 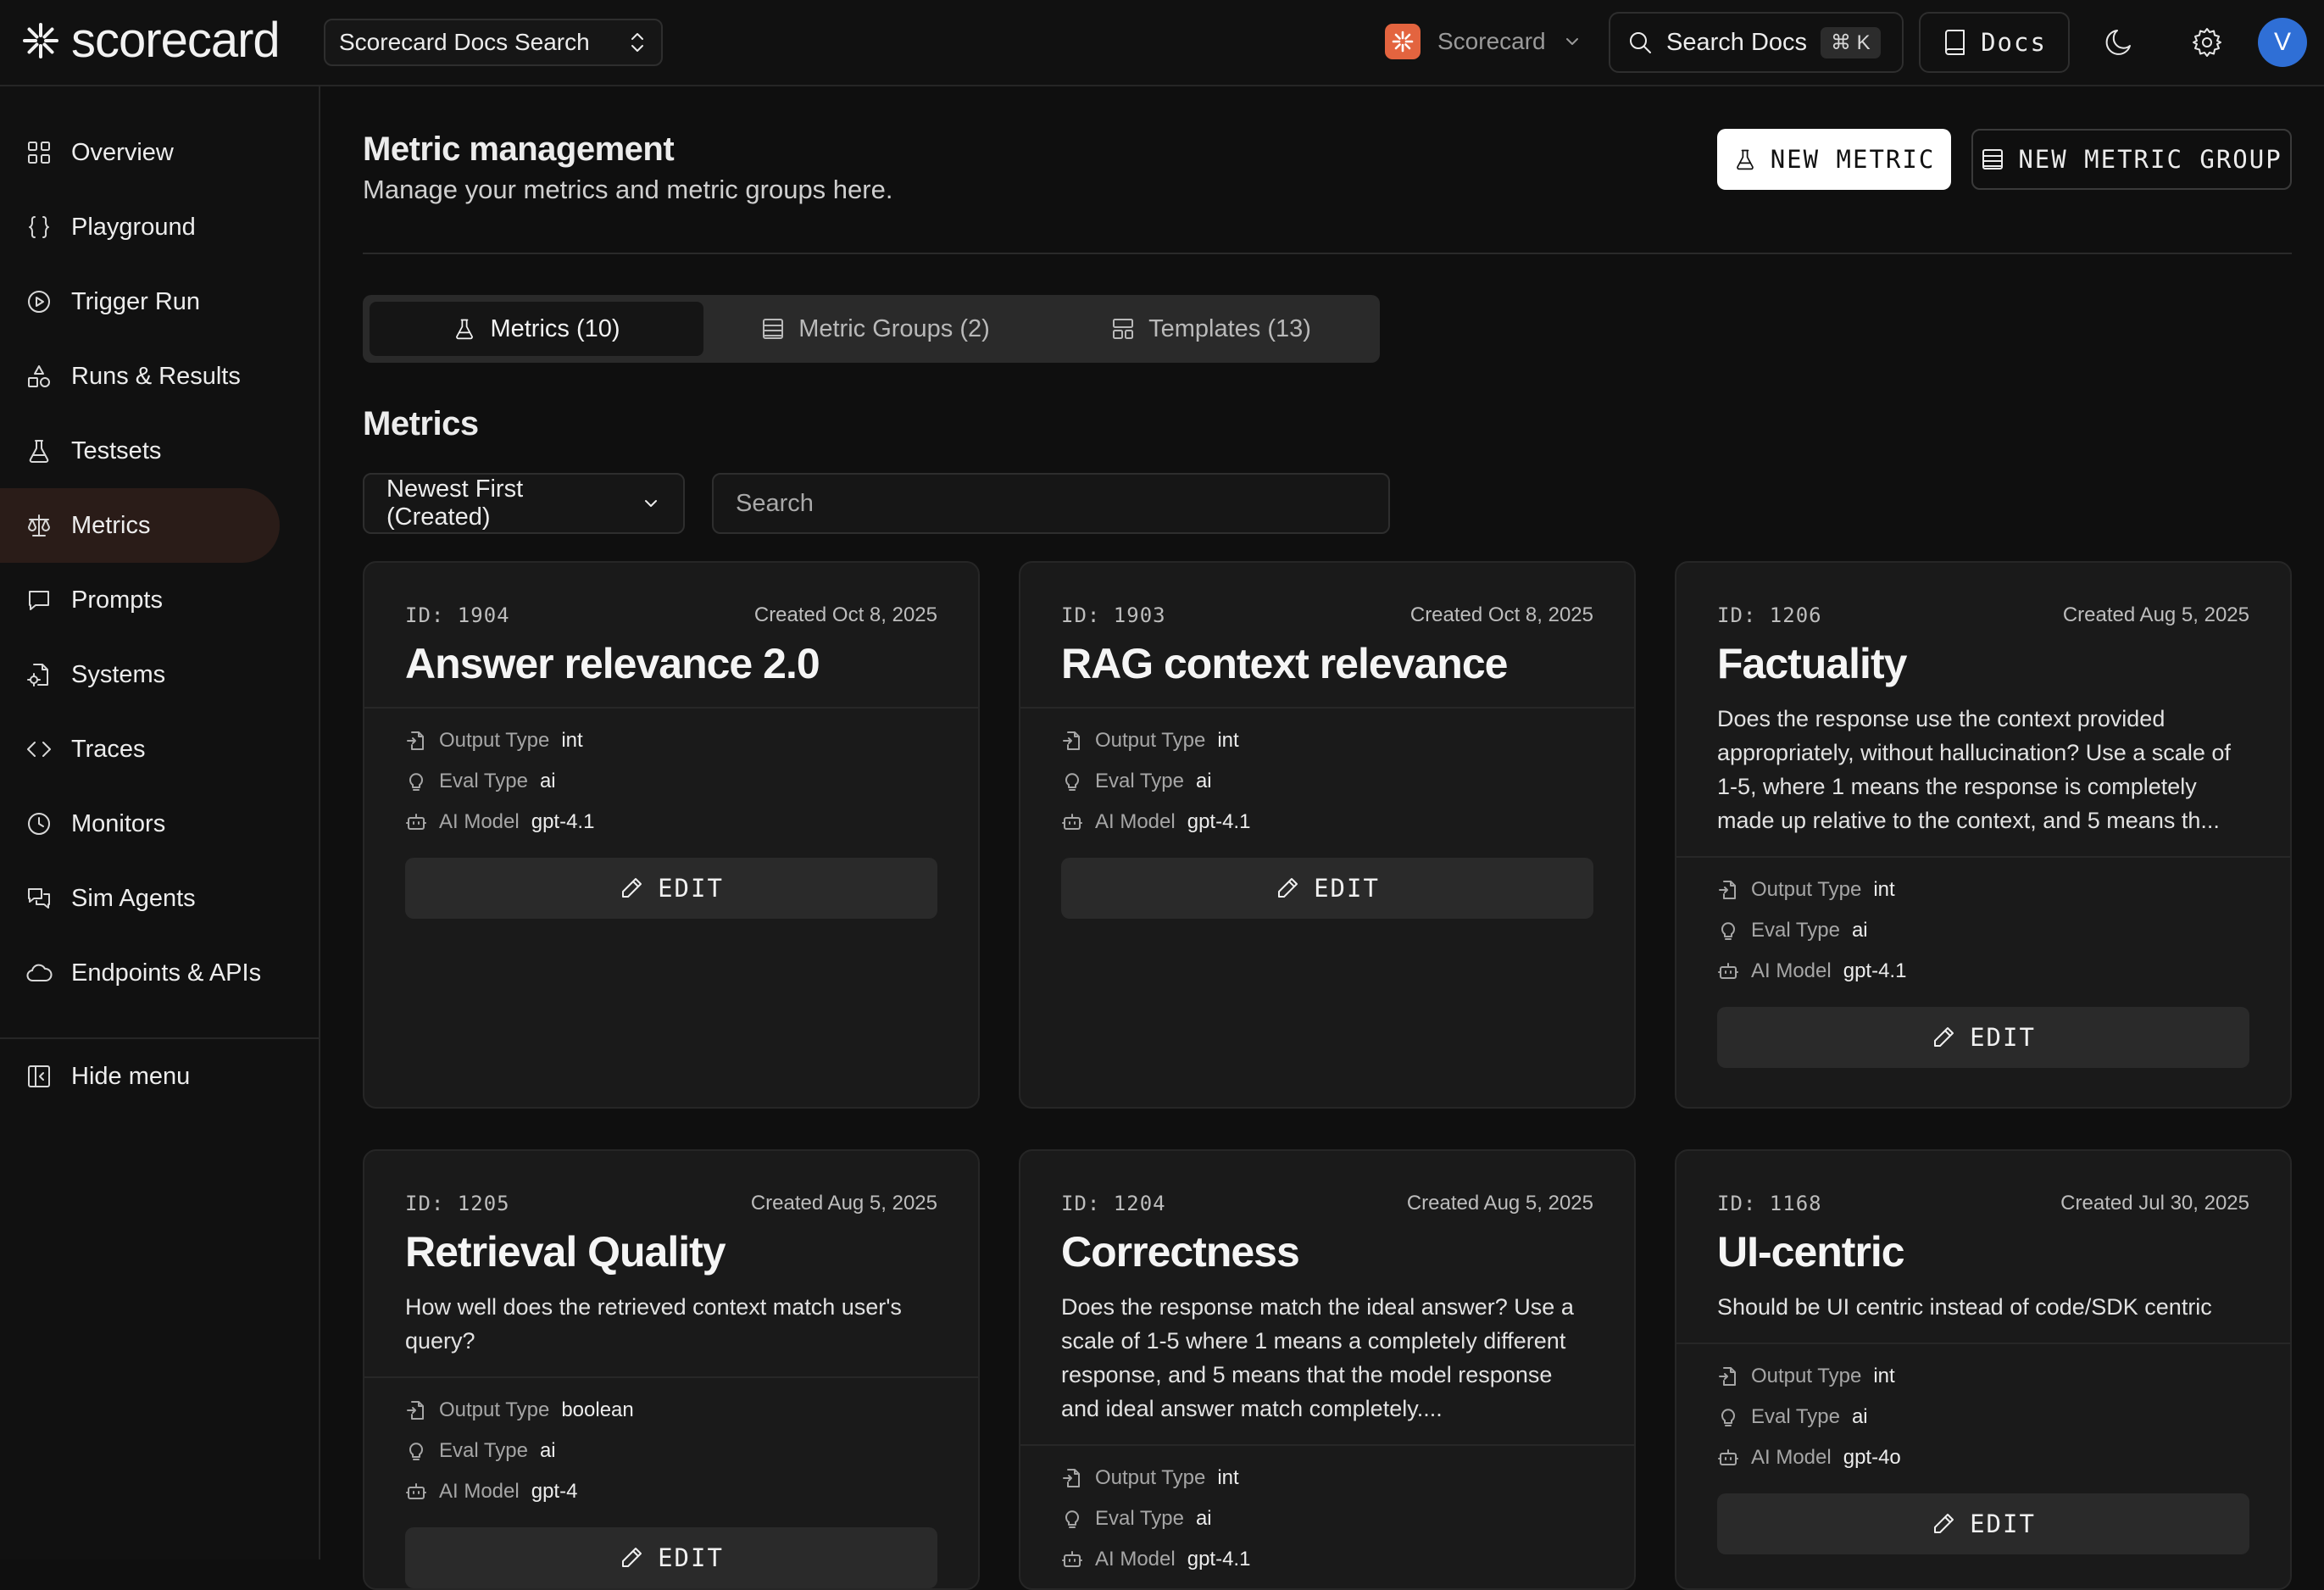 I want to click on sort-select: Newest First (Created), so click(x=524, y=503).